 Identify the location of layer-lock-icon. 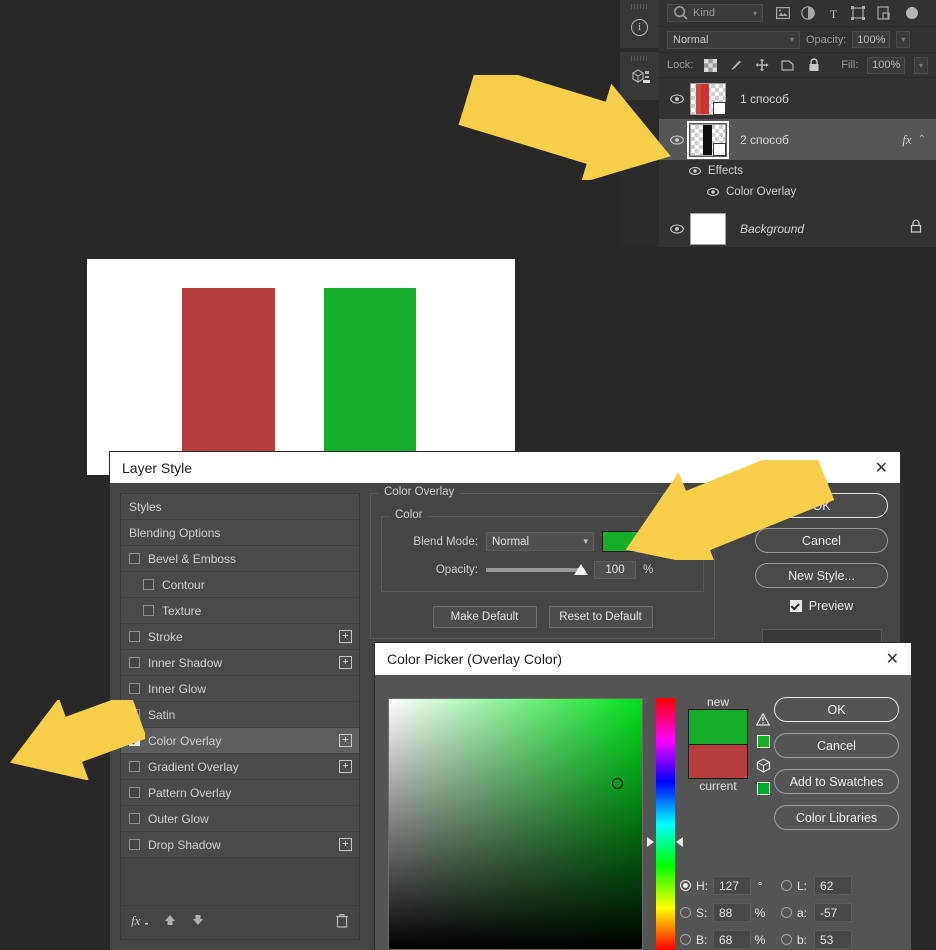
(916, 228).